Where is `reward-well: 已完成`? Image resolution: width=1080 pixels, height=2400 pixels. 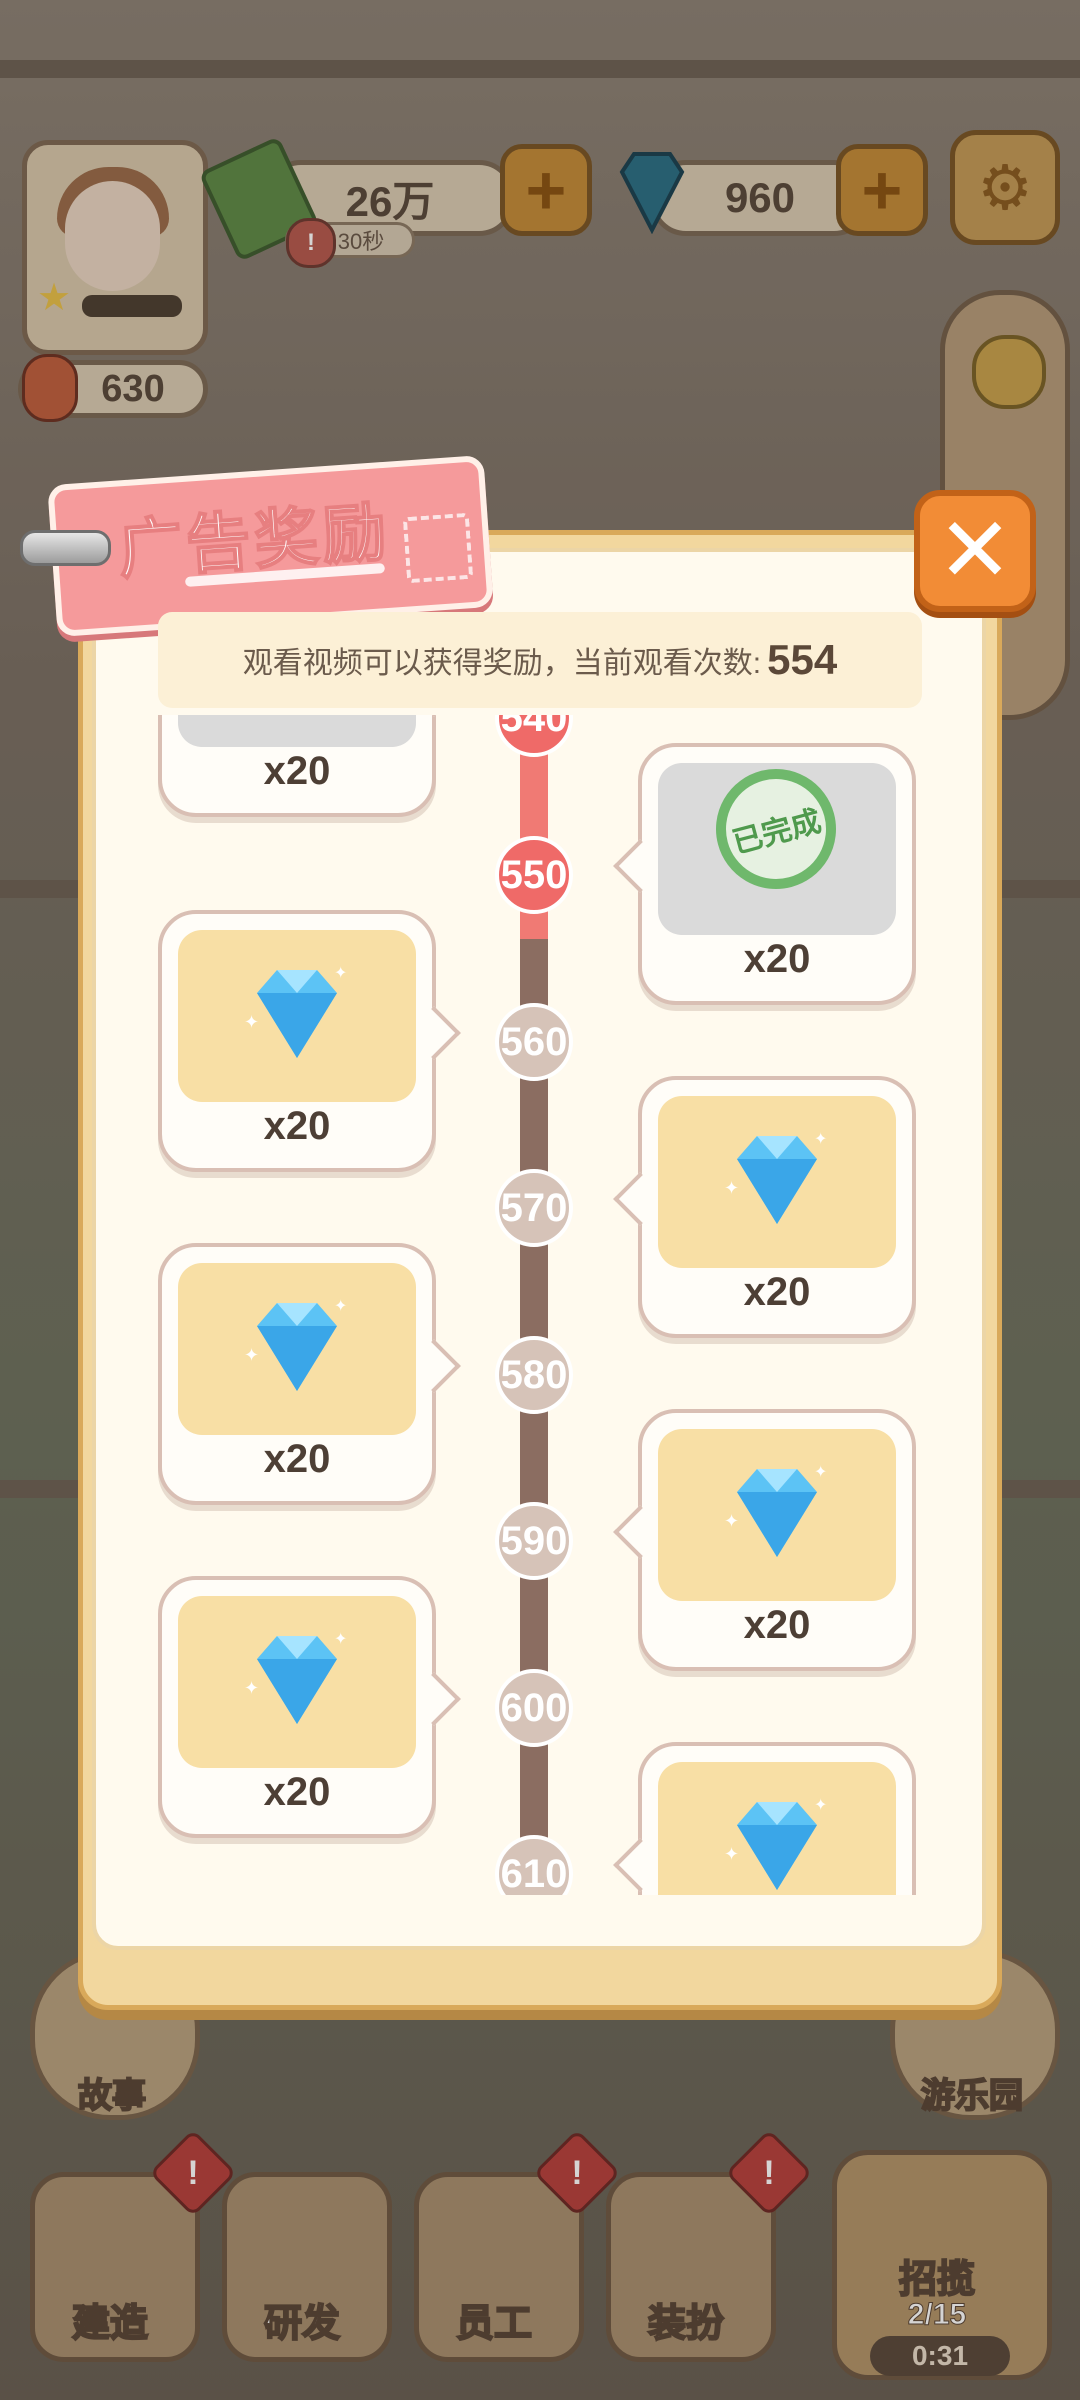 reward-well: 已完成 is located at coordinates (777, 845).